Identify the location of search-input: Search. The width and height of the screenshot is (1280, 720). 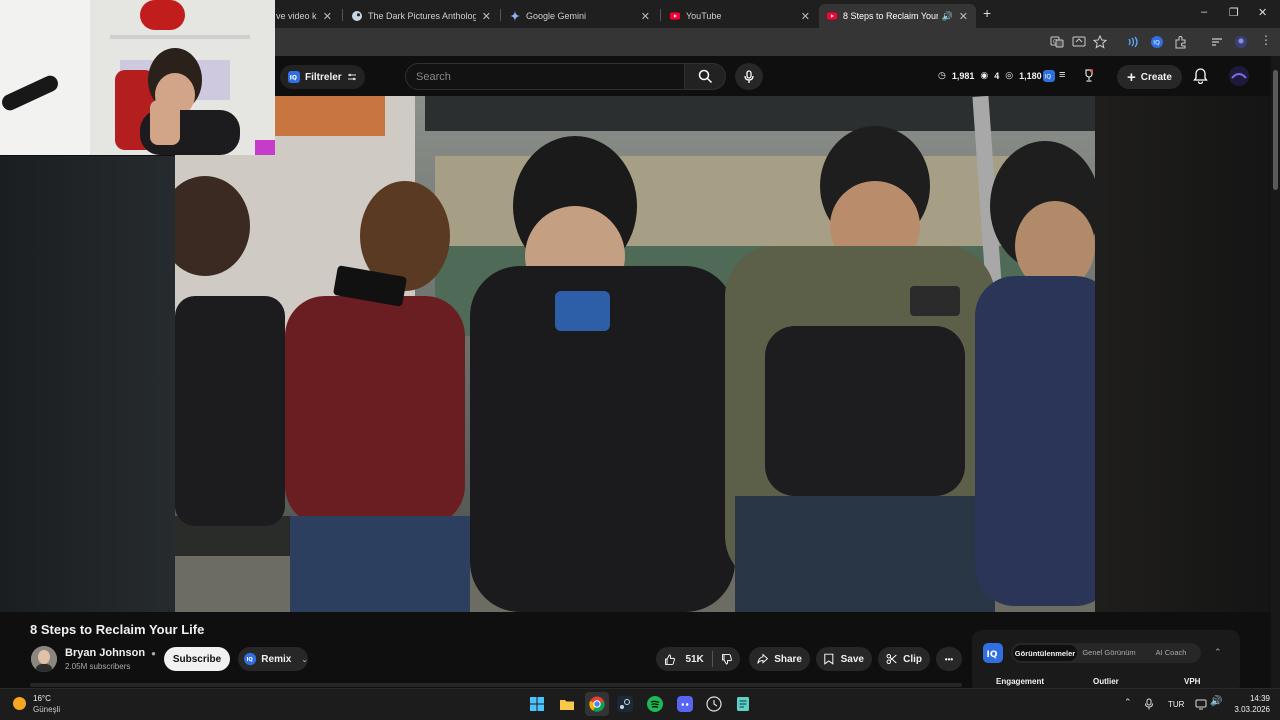
(545, 76).